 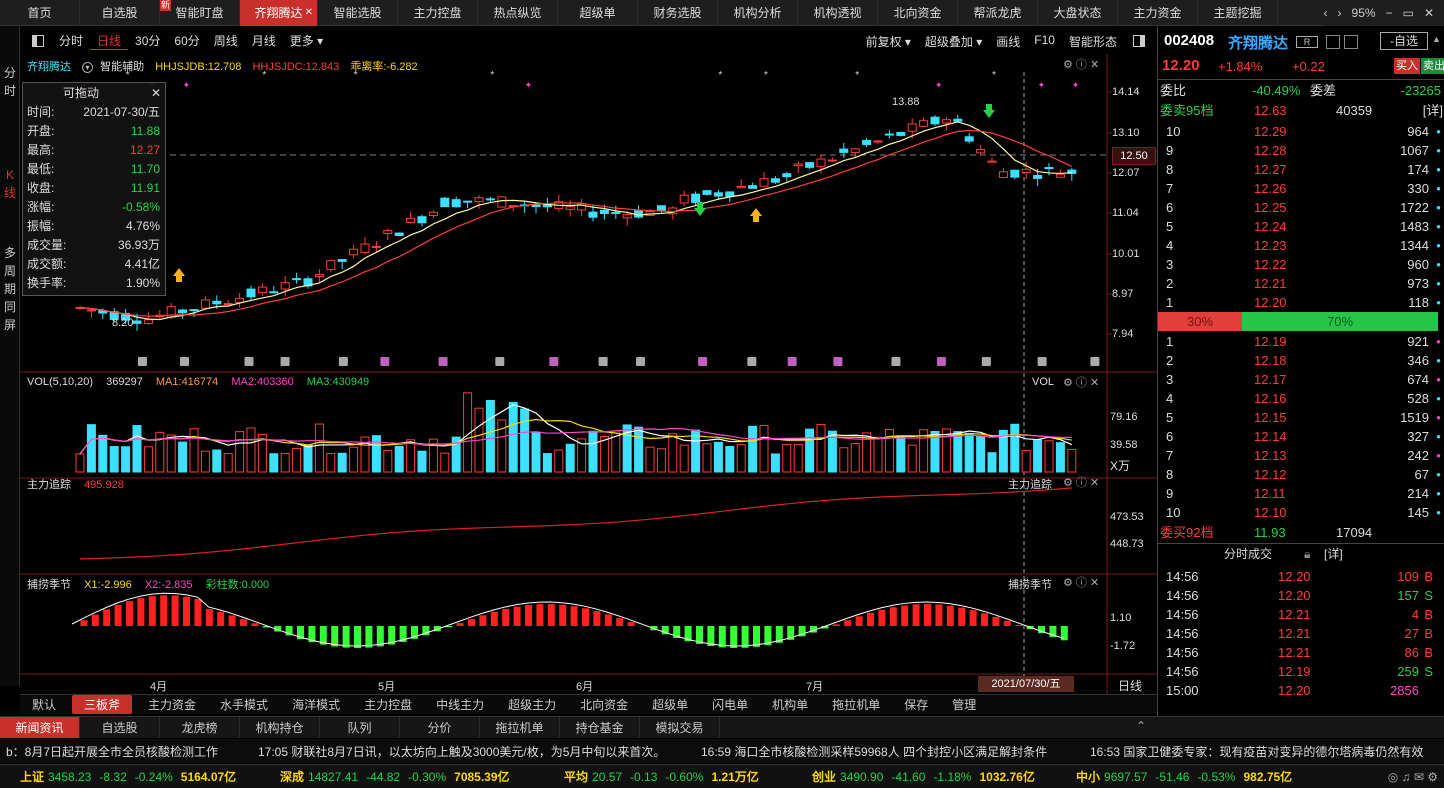 I want to click on period-tab: 30分, so click(x=147, y=41).